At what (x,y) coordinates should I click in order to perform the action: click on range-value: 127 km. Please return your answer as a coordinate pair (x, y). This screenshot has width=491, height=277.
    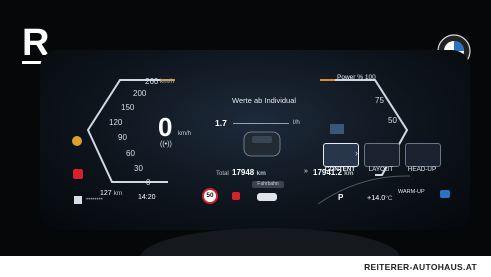
    Looking at the image, I should click on (111, 193).